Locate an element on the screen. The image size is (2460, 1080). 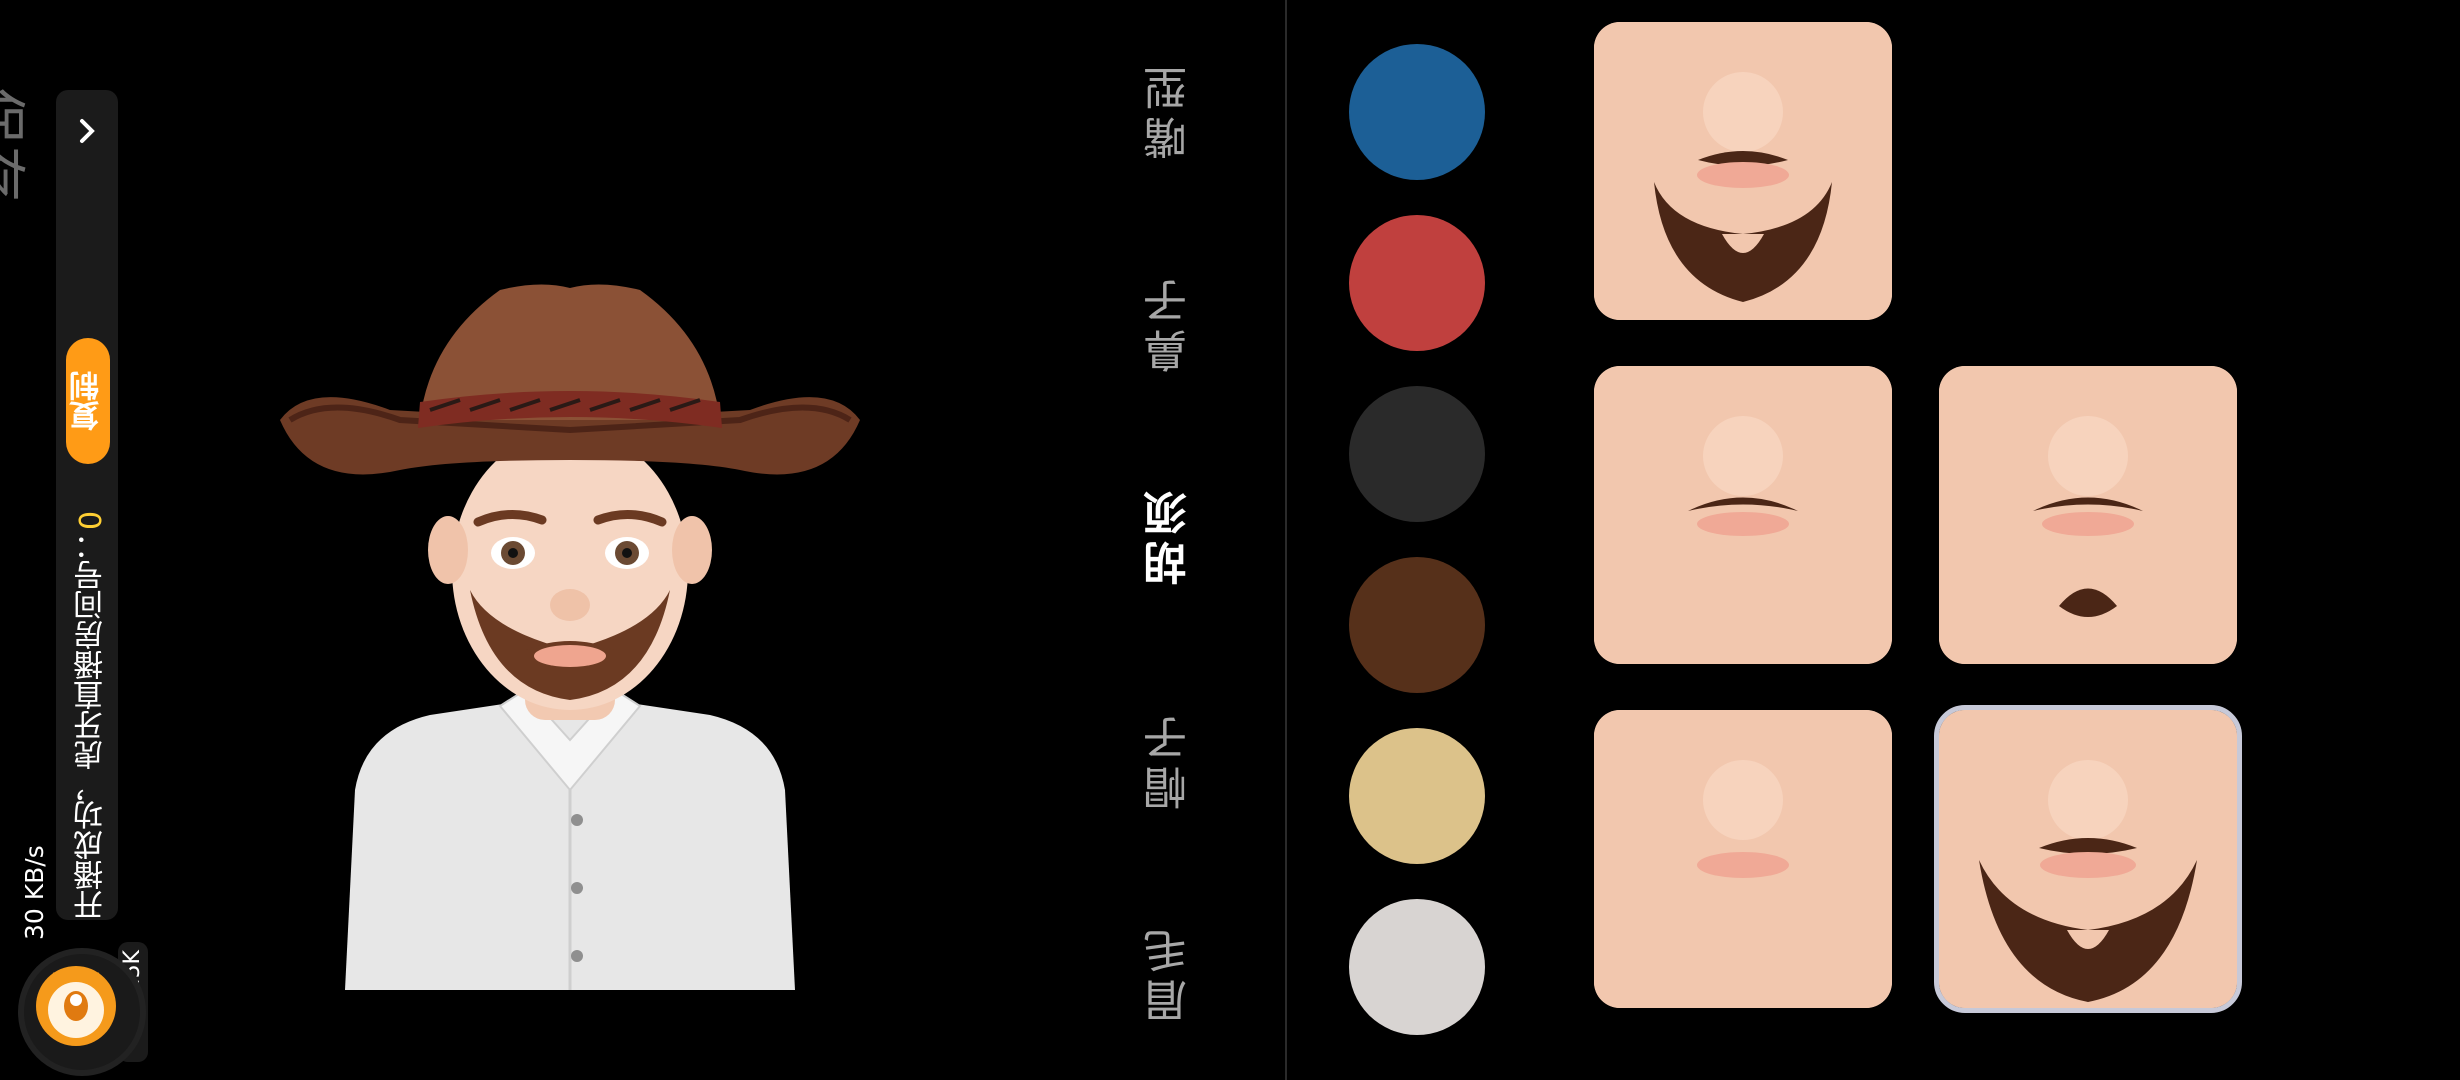
beard-option-goatee-full is located at coordinates (1743, 171).